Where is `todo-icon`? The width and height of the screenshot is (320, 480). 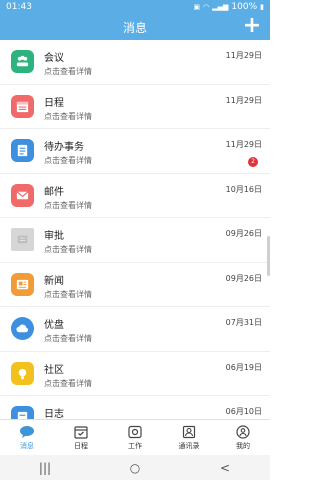
todo-icon is located at coordinates (22, 150).